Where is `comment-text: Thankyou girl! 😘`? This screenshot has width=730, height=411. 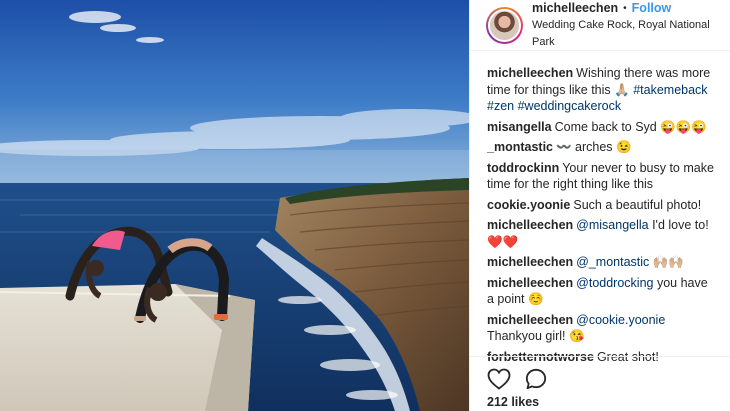 comment-text: Thankyou girl! 😘 is located at coordinates (536, 336).